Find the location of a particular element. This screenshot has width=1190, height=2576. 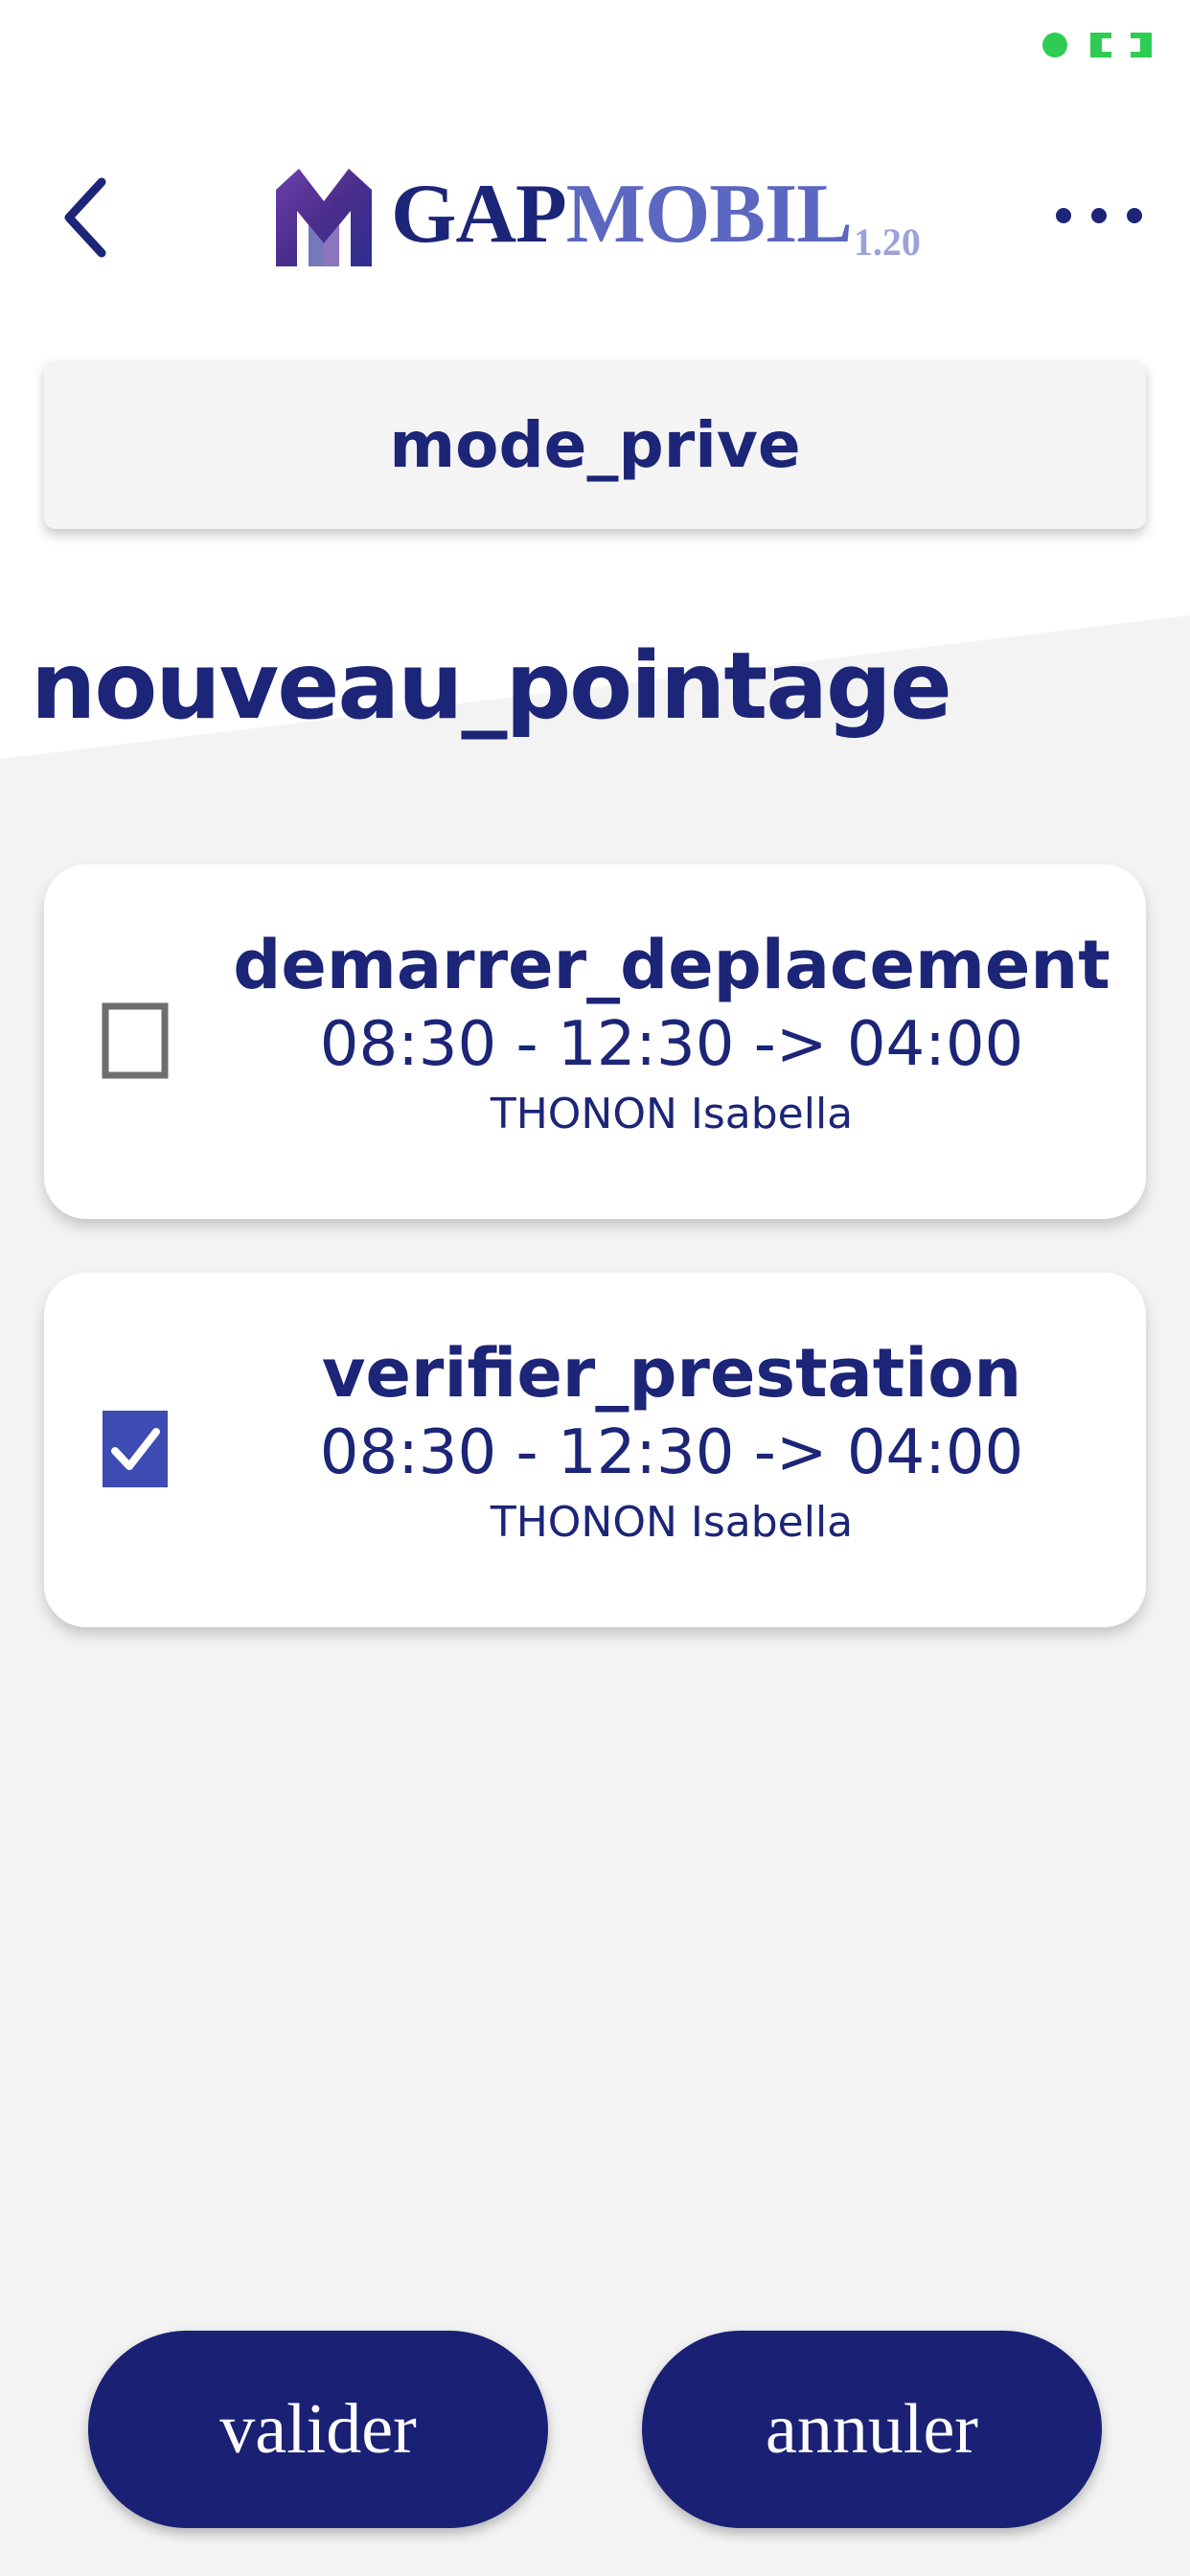

app-header: GAPMOBIL 1.20 is located at coordinates (595, 216).